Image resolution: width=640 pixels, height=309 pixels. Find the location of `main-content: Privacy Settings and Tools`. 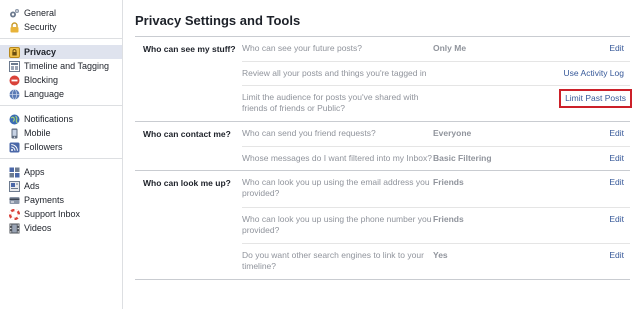

main-content: Privacy Settings and Tools is located at coordinates (382, 15).